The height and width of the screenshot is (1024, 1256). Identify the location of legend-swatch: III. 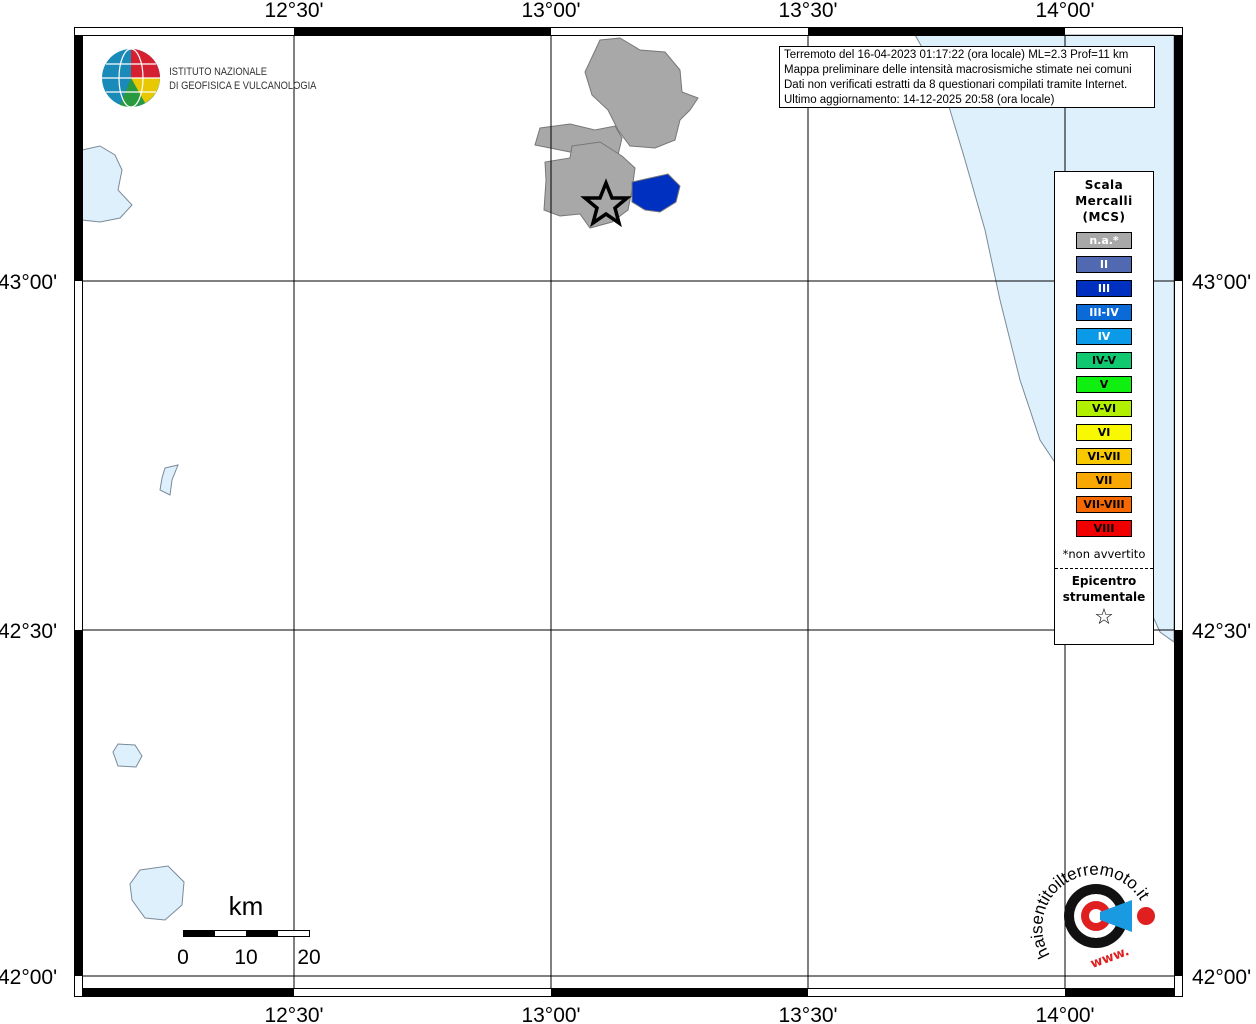
(1104, 288).